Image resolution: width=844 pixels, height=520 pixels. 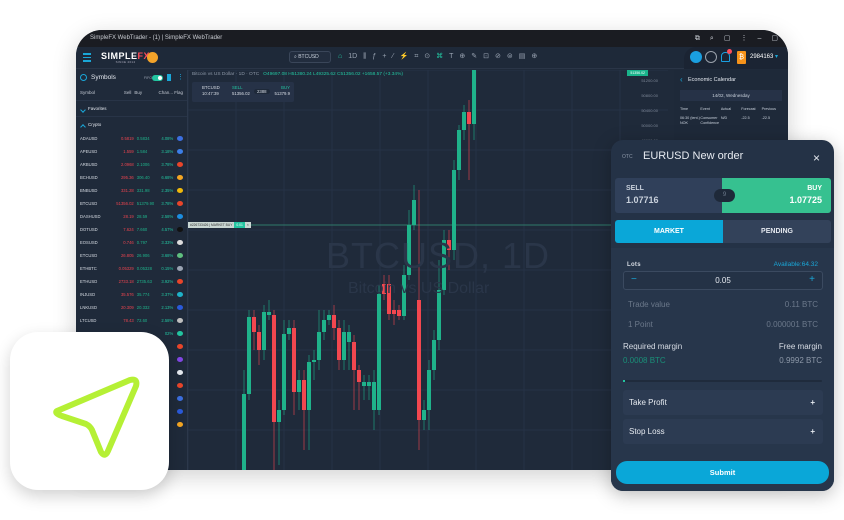 I want to click on symbol-row: DASHUSD 28.19 28.59 2.58%, so click(x=131, y=216).